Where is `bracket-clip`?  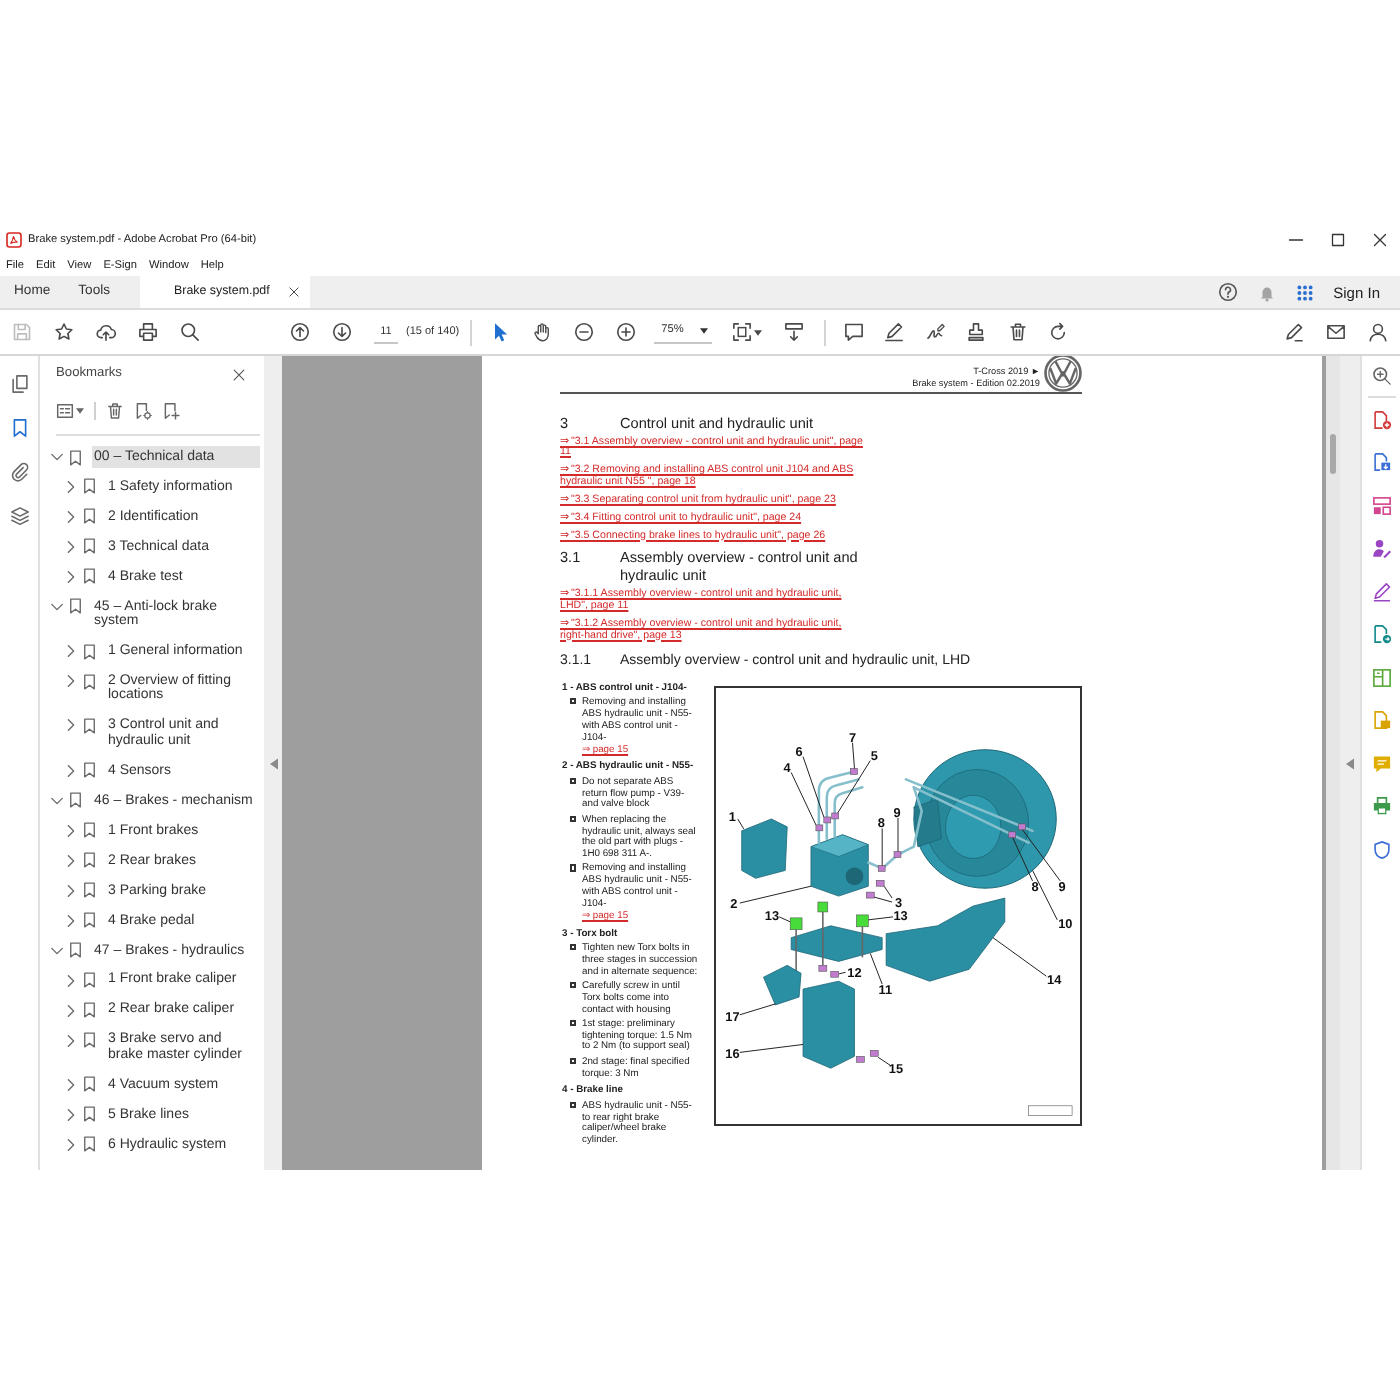 bracket-clip is located at coordinates (782, 985).